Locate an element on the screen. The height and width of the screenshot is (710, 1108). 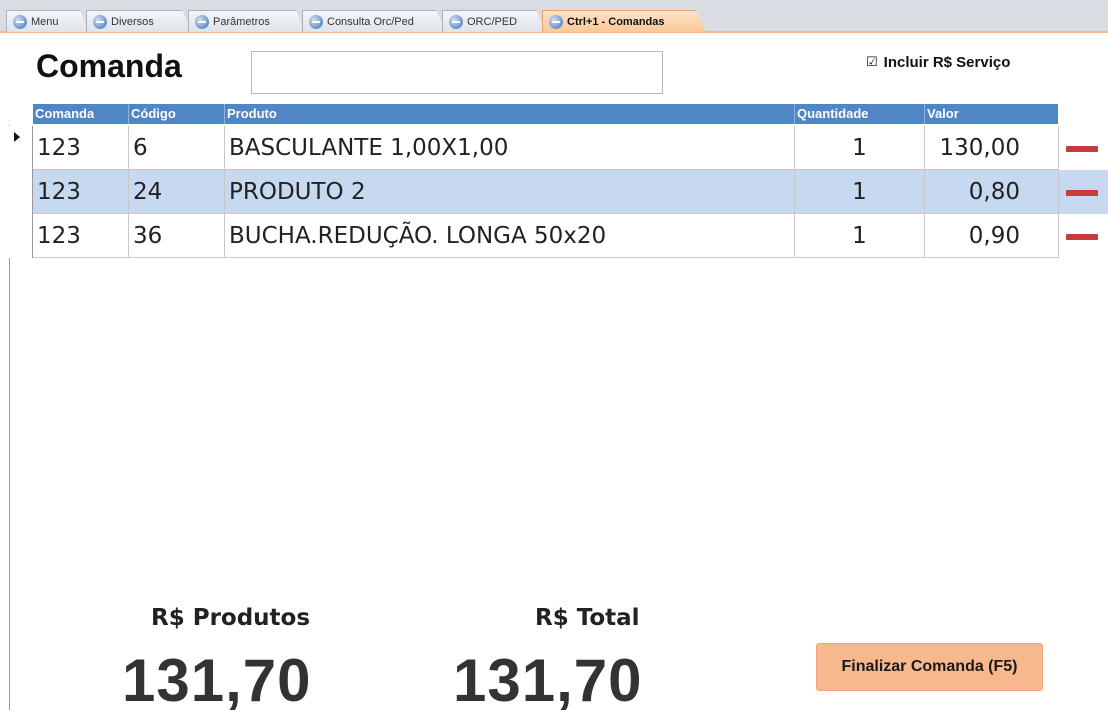
cell-codigo: 24 is located at coordinates (177, 192).